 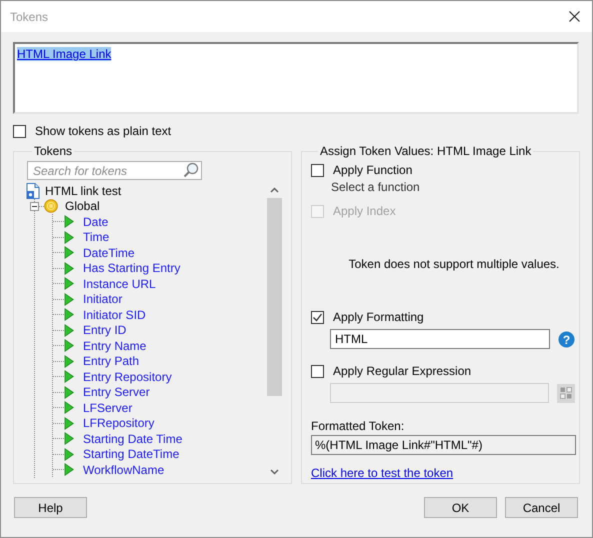 I want to click on function-hint: Select a function, so click(x=376, y=188).